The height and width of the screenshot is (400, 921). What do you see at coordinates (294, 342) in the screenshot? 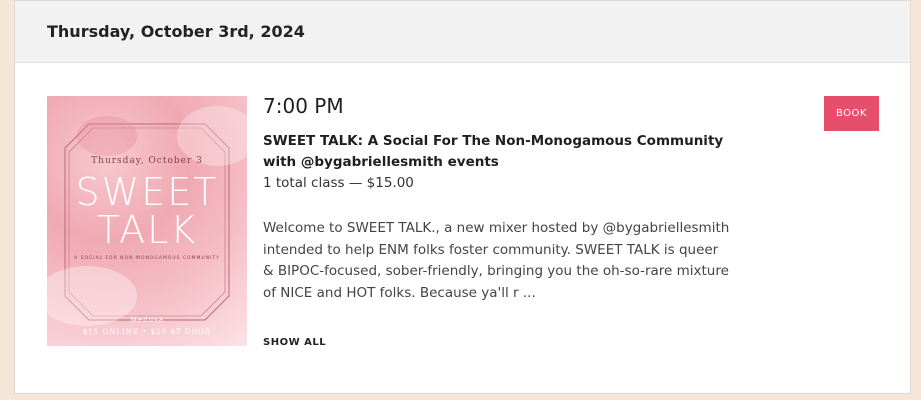
I see `show-all-link: SHOW ALL` at bounding box center [294, 342].